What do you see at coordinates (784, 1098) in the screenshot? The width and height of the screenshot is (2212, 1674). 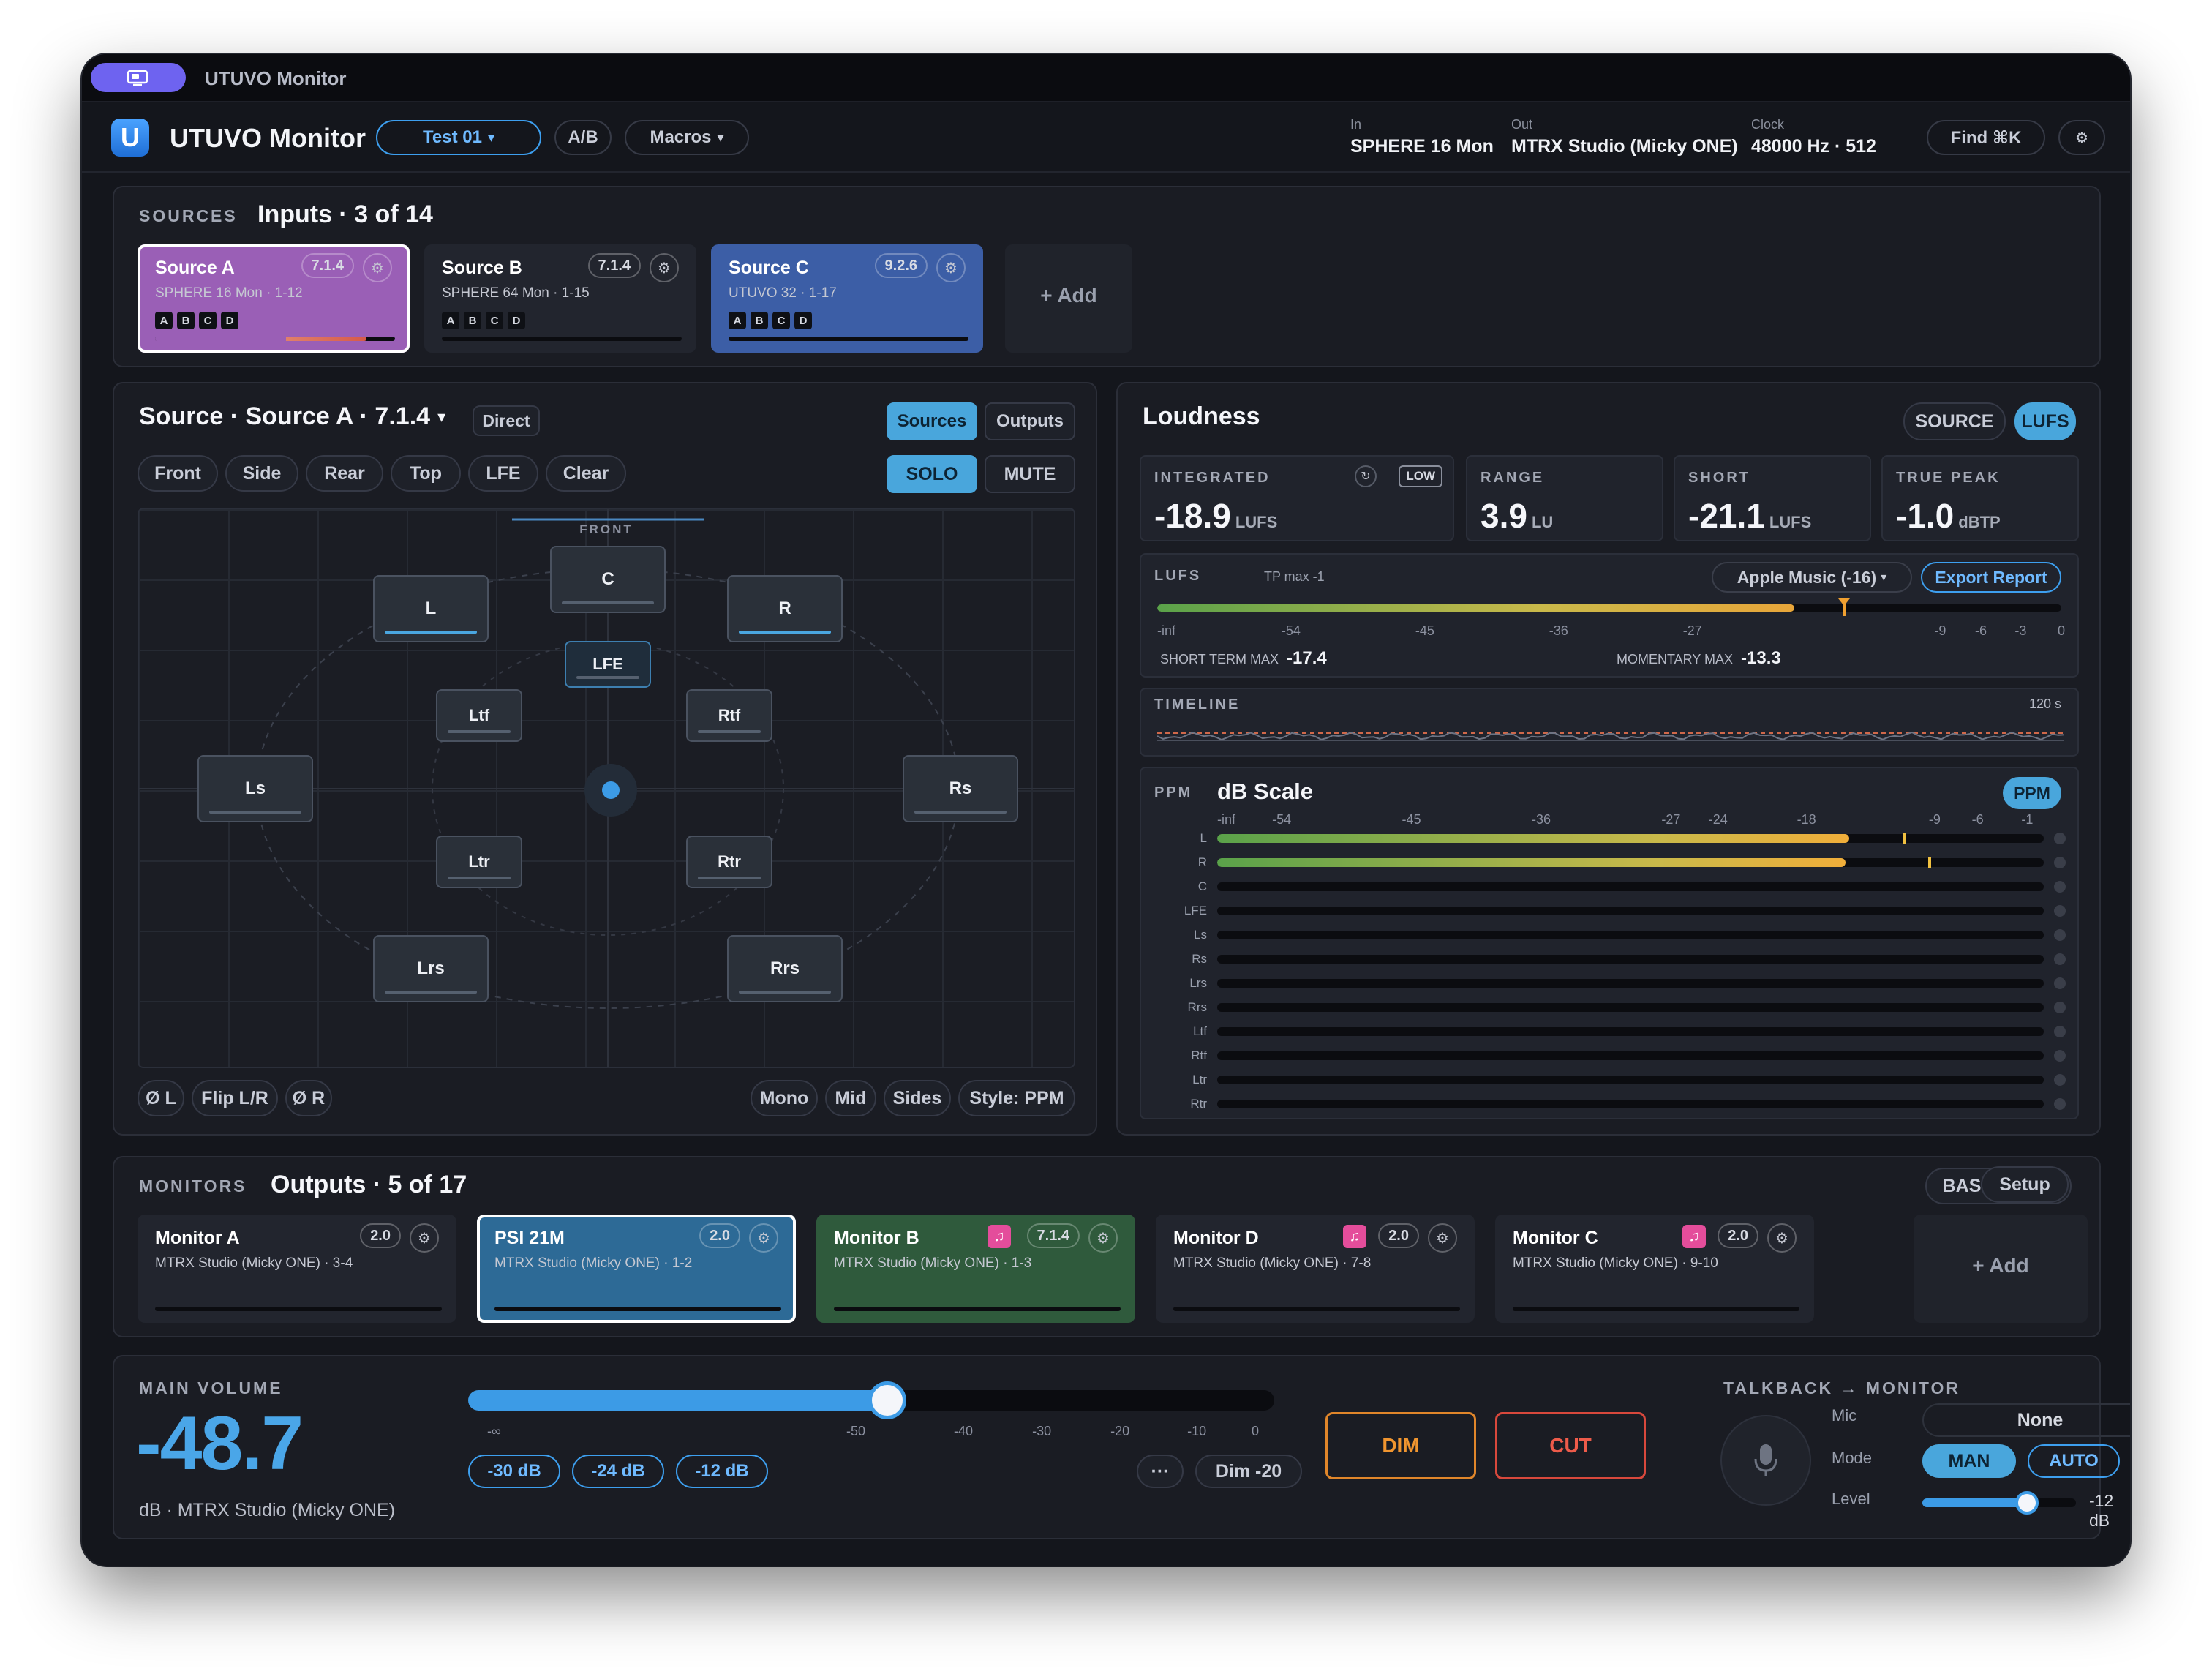 I see `mono-button: Mono` at bounding box center [784, 1098].